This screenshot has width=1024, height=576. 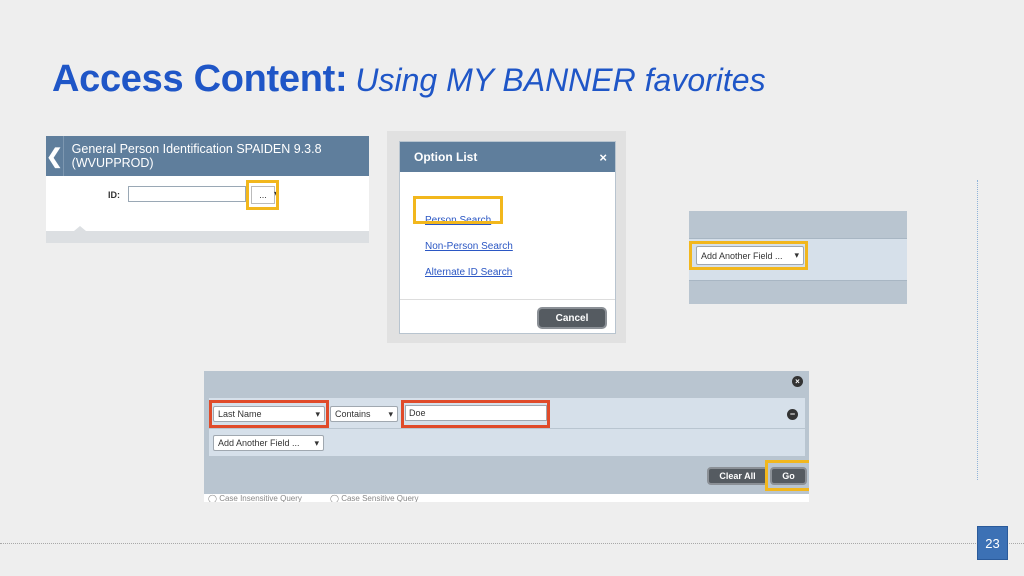 What do you see at coordinates (468, 272) in the screenshot?
I see `option-alternate-id-search: Alternate ID Search` at bounding box center [468, 272].